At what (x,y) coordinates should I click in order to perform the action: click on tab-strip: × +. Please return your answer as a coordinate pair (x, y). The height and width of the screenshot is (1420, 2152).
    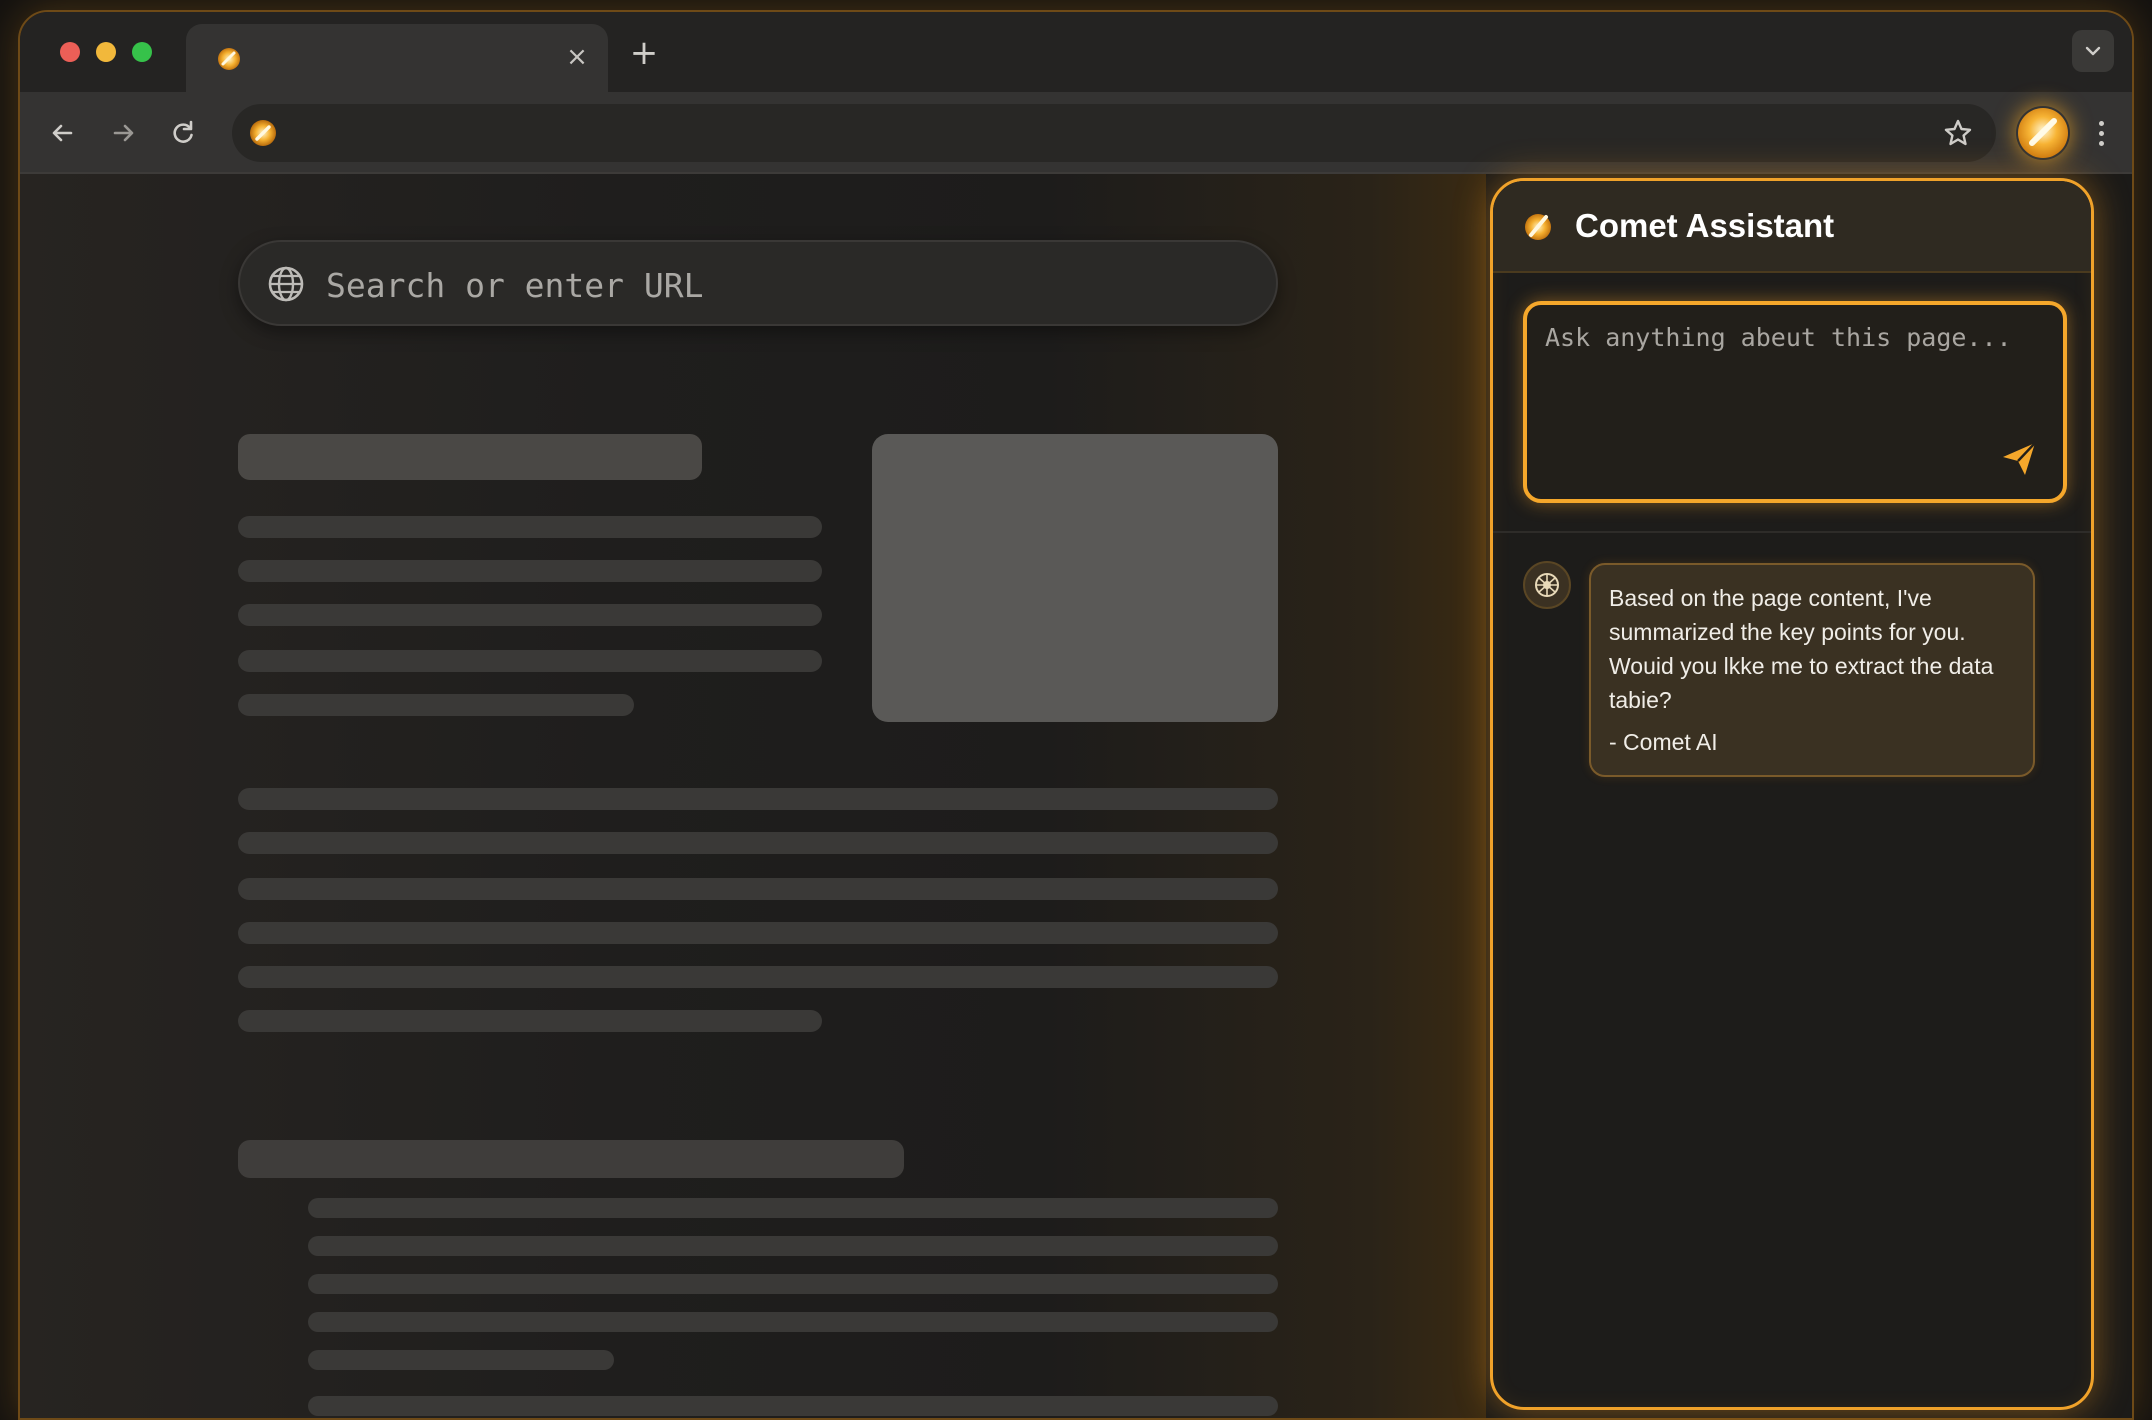
    Looking at the image, I should click on (1076, 53).